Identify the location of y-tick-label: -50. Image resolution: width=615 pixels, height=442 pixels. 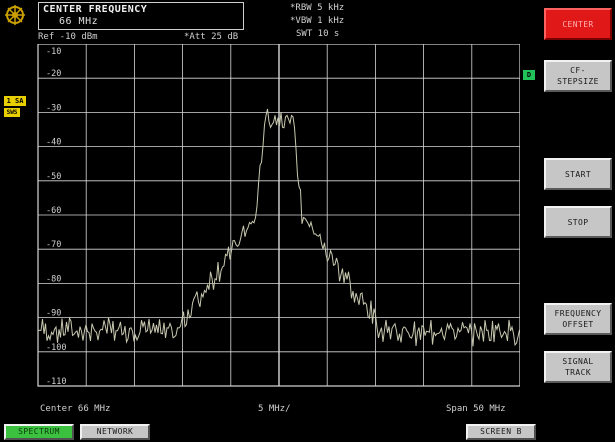
(53, 177).